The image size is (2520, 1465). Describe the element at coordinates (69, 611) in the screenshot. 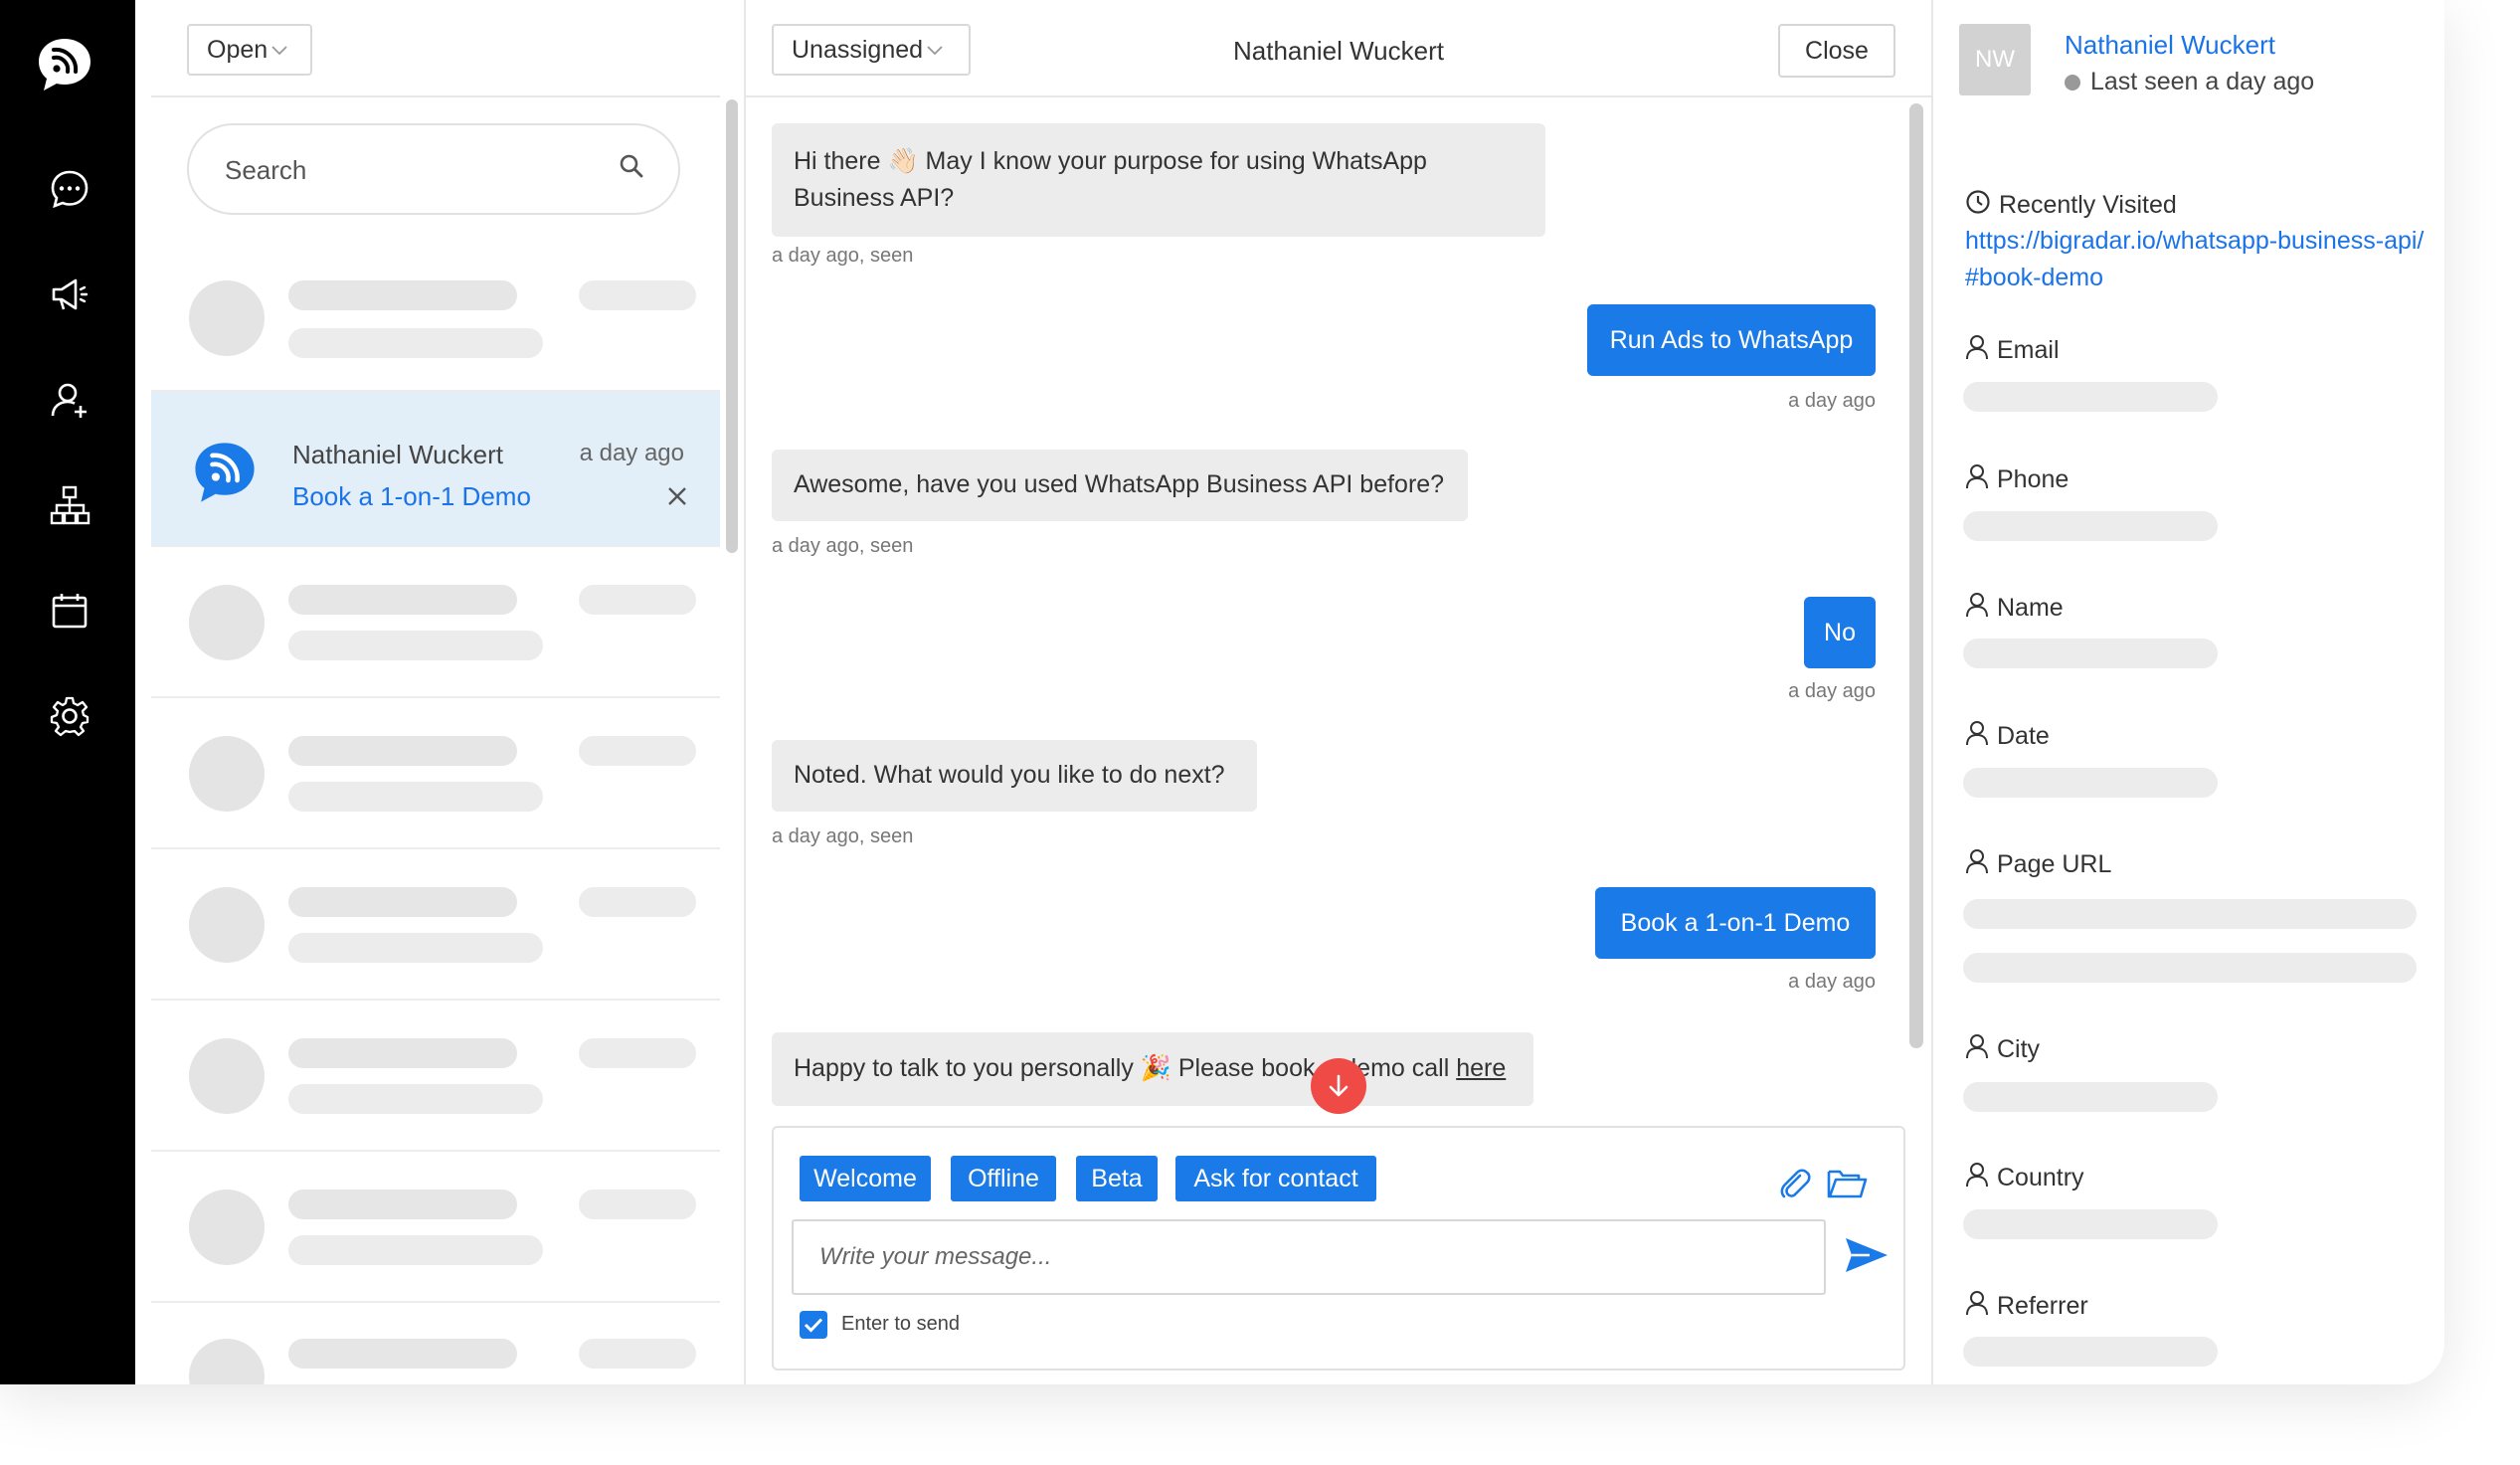

I see `calendar-icon` at that location.